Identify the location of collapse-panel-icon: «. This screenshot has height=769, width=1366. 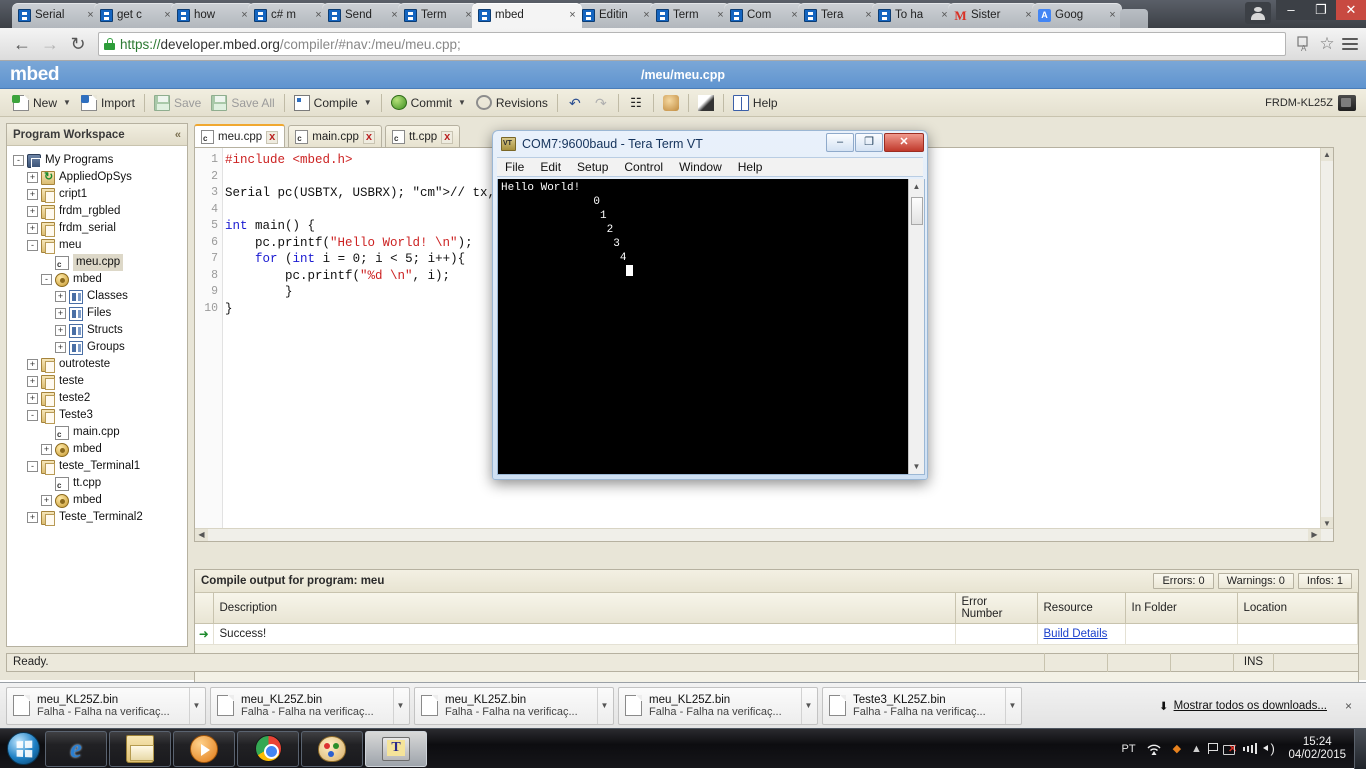
(178, 135).